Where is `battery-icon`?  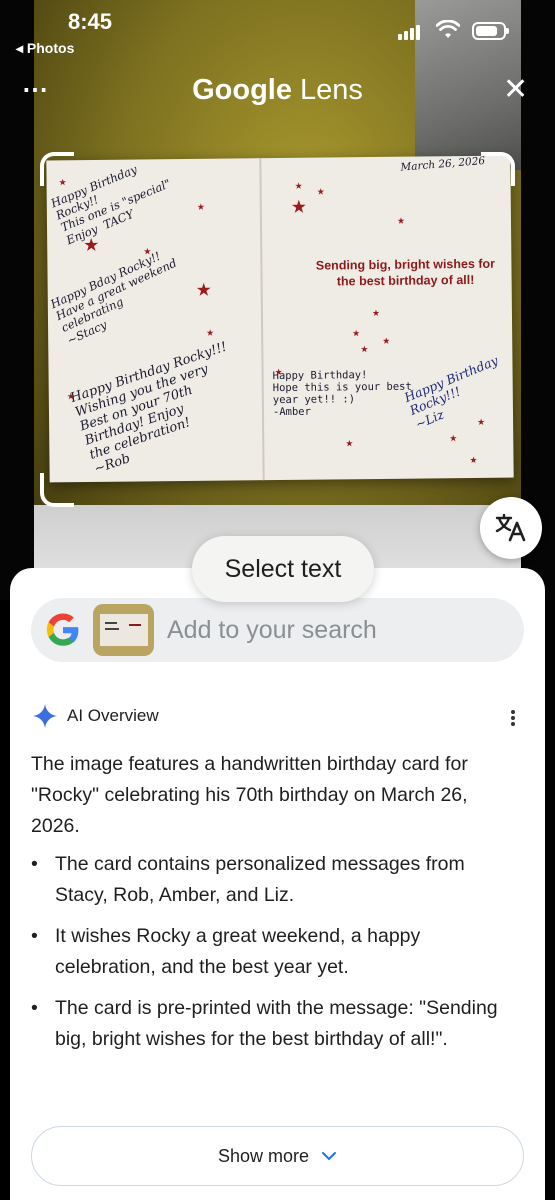
battery-icon is located at coordinates (490, 31).